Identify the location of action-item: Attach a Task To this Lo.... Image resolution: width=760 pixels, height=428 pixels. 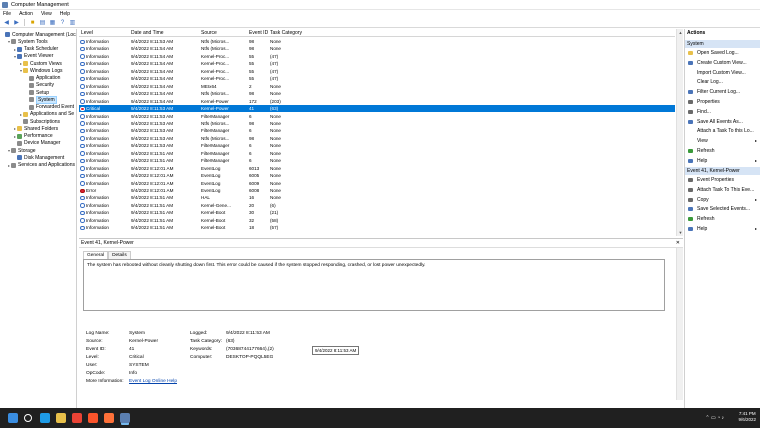
(722, 131).